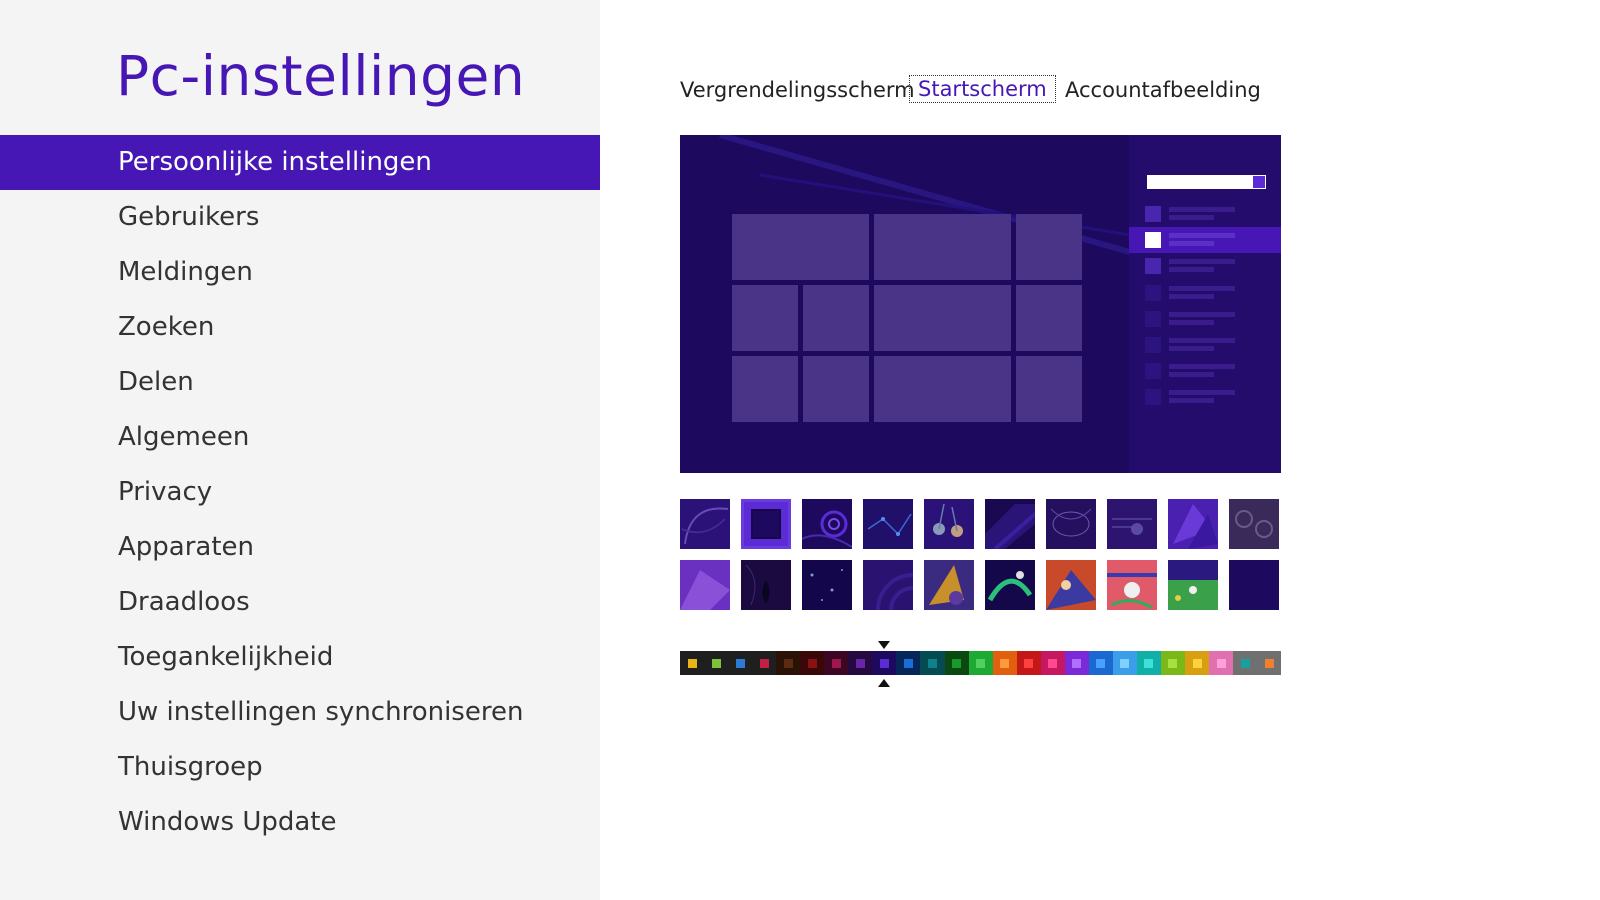 This screenshot has height=900, width=1600. Describe the element at coordinates (300, 767) in the screenshot. I see `sidebar-item-thuisgroep: Thuisgroep` at that location.